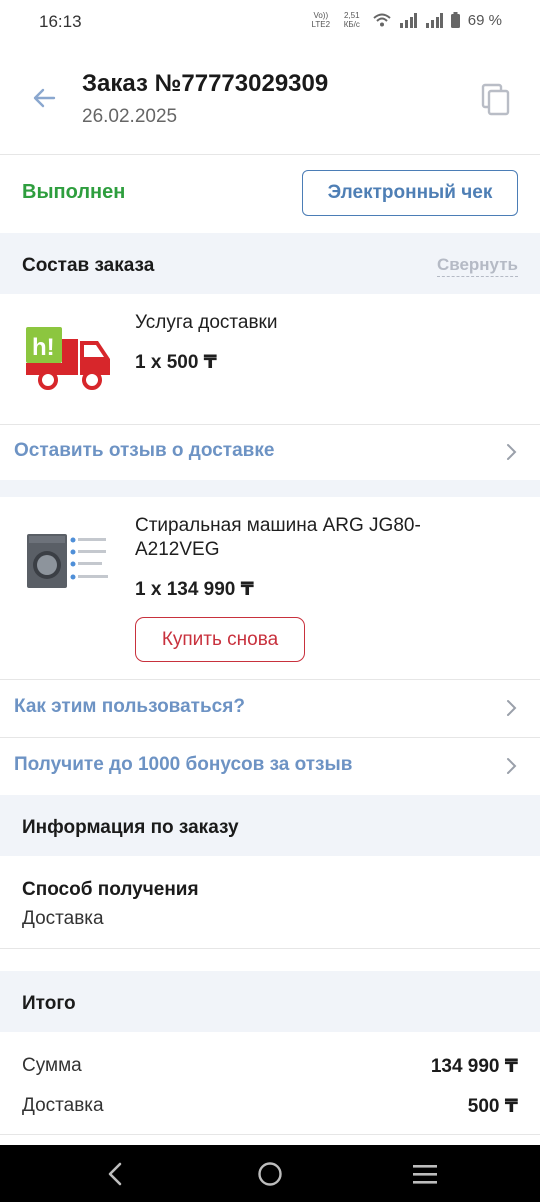 This screenshot has width=540, height=1202. What do you see at coordinates (183, 764) in the screenshot?
I see `bonus-review-label: Получите до 1000 бонусов за отзыв` at bounding box center [183, 764].